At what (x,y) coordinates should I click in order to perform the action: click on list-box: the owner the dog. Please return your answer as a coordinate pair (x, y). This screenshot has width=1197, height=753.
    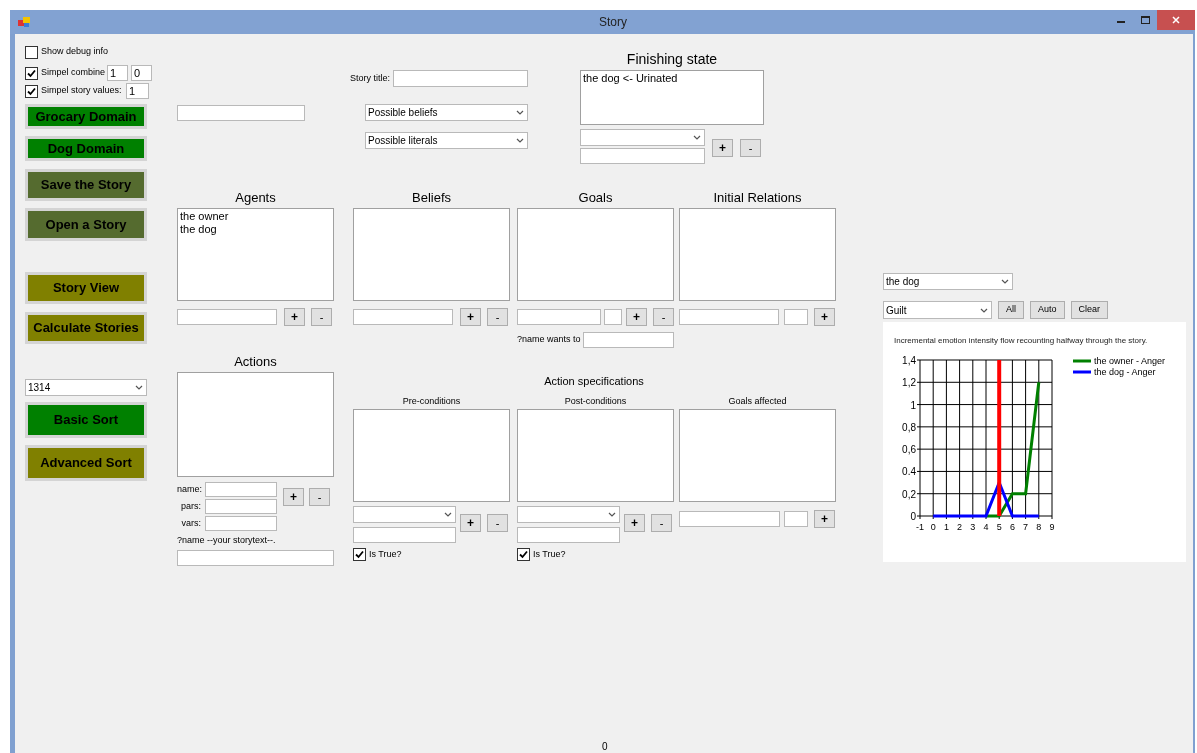
    Looking at the image, I should click on (255, 254).